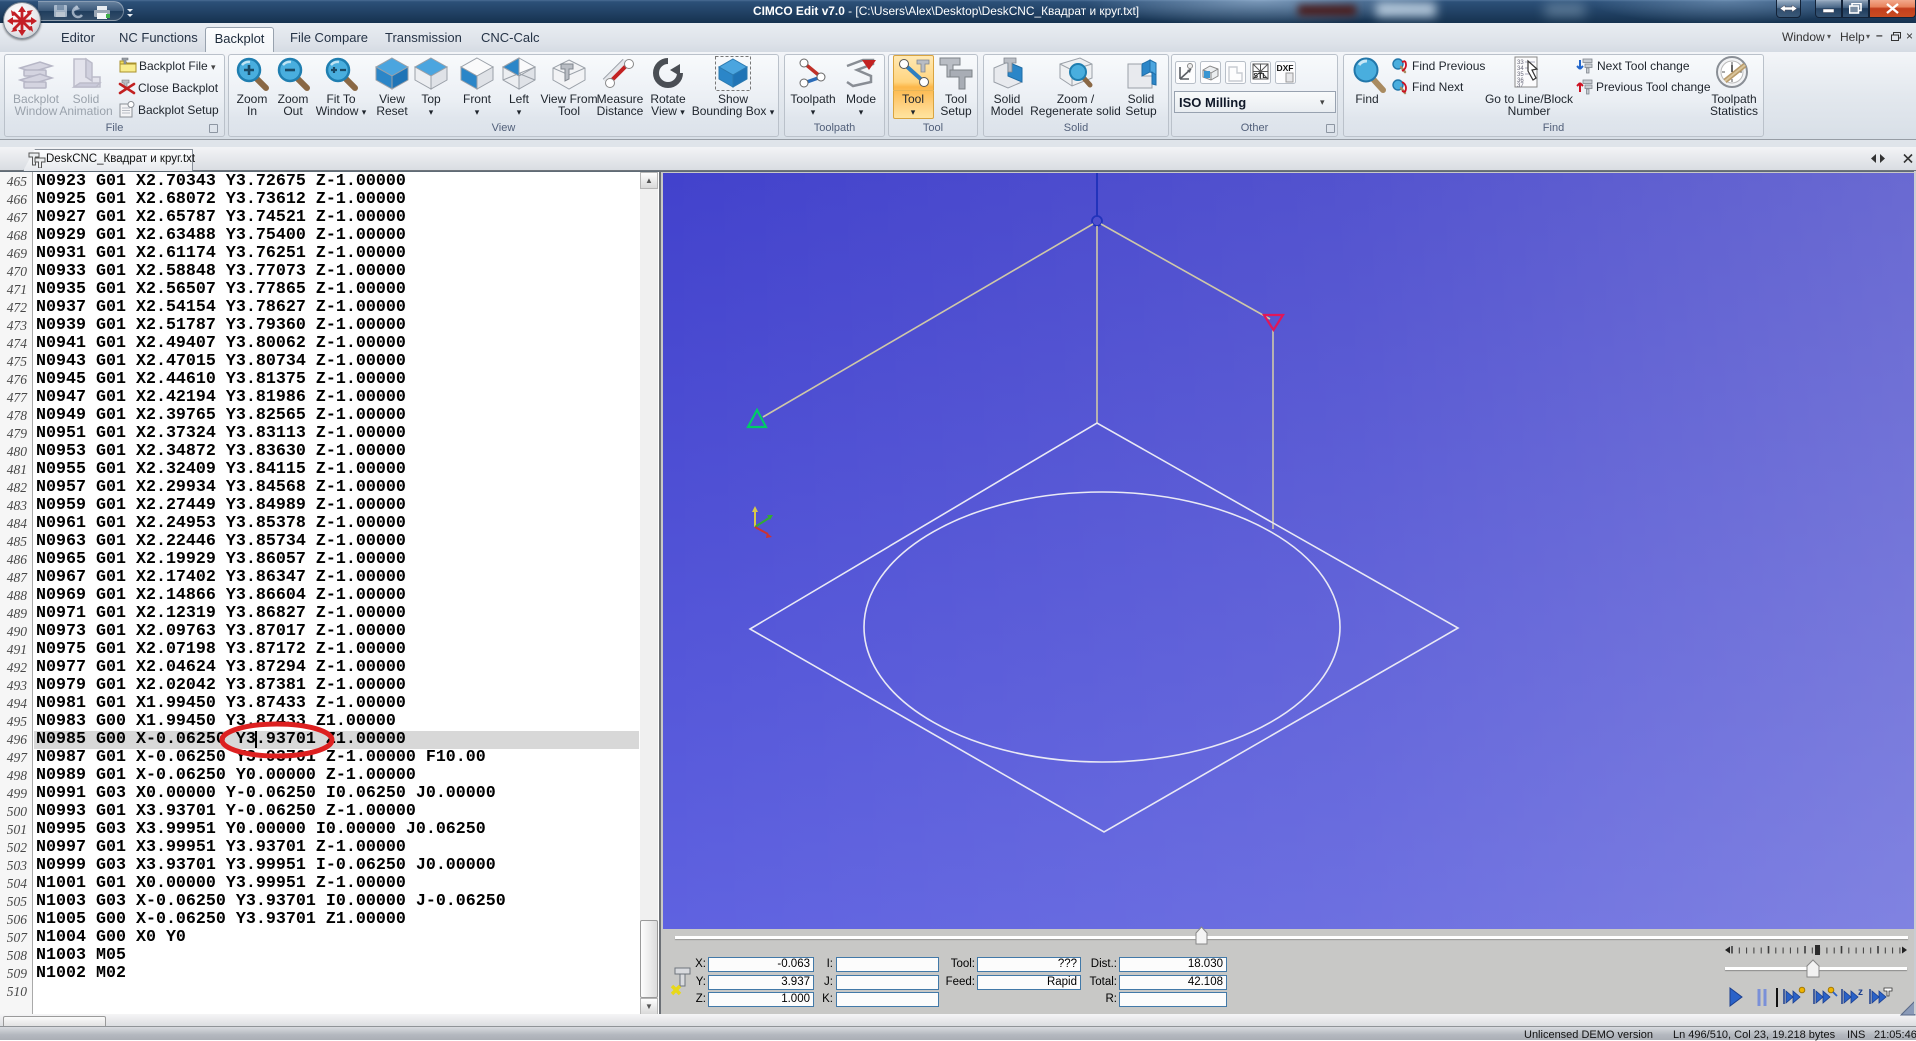  I want to click on svg-text: z, so click(1860, 992).